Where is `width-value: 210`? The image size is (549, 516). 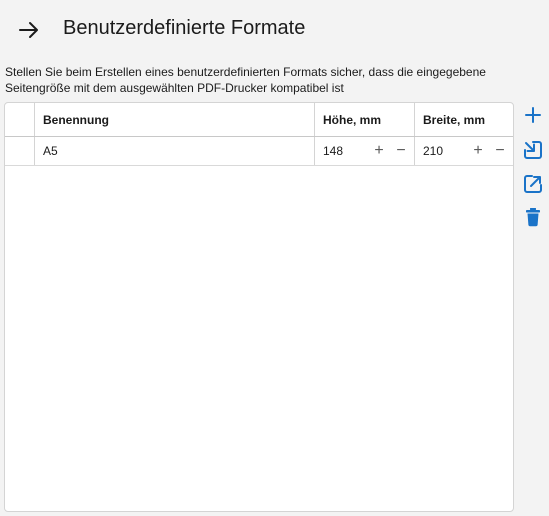 width-value: 210 is located at coordinates (446, 151).